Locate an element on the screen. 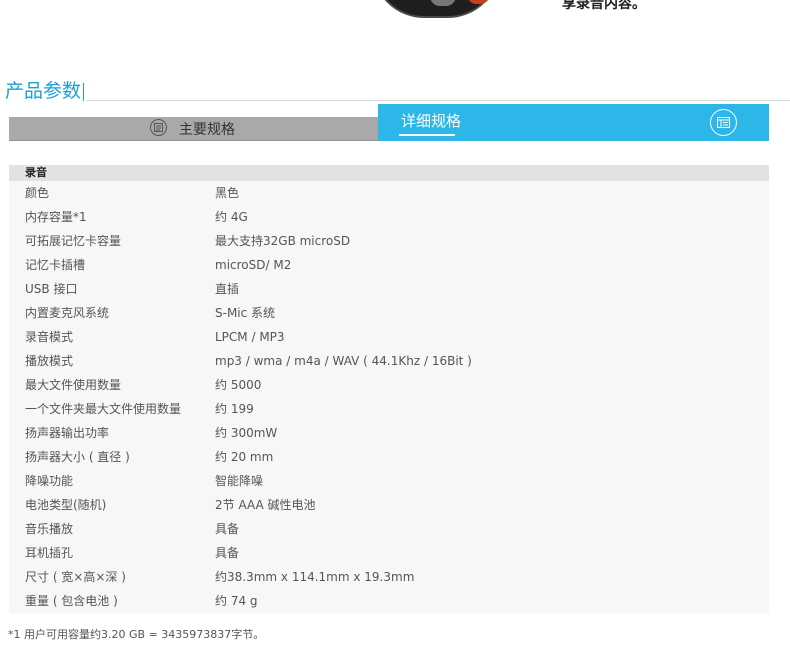 The image size is (790, 651). capacity-footnote: *1 用户可用容量约3.20 GB = 3435973837字节。 is located at coordinates (136, 634).